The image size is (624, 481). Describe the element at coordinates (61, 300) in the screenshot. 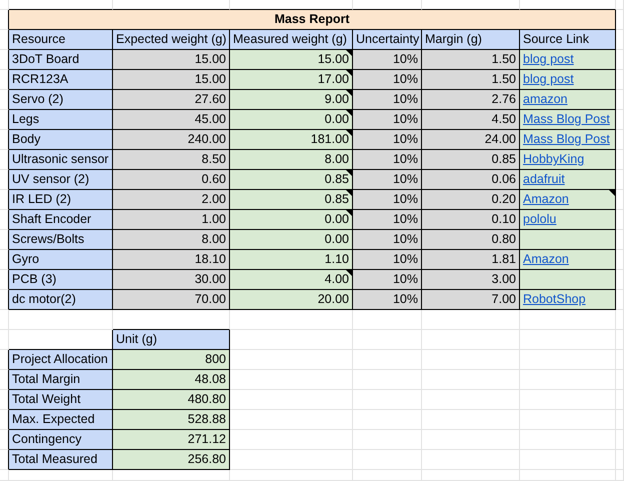

I see `table-cell: dc motor(2)` at that location.